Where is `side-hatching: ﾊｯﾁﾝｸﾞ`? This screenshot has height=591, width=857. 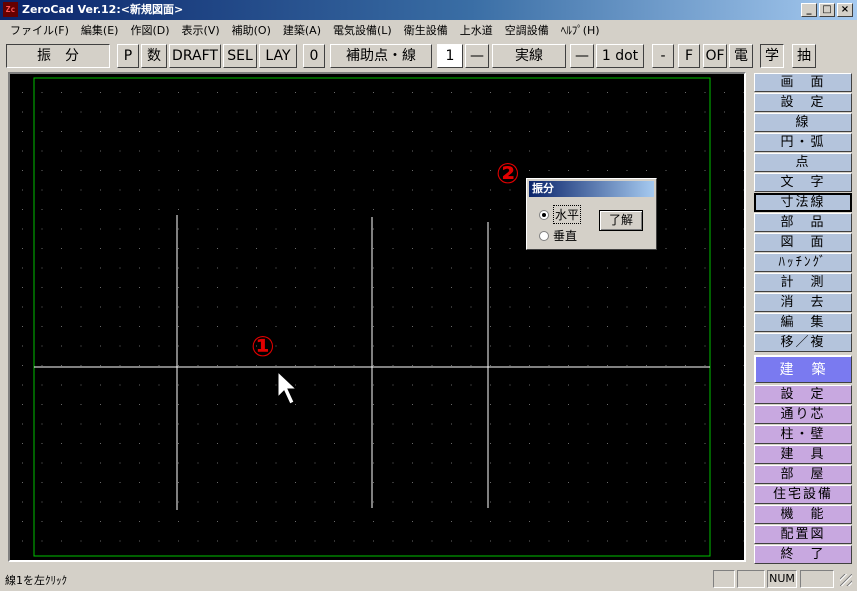
side-hatching: ﾊｯﾁﾝｸﾞ is located at coordinates (803, 262).